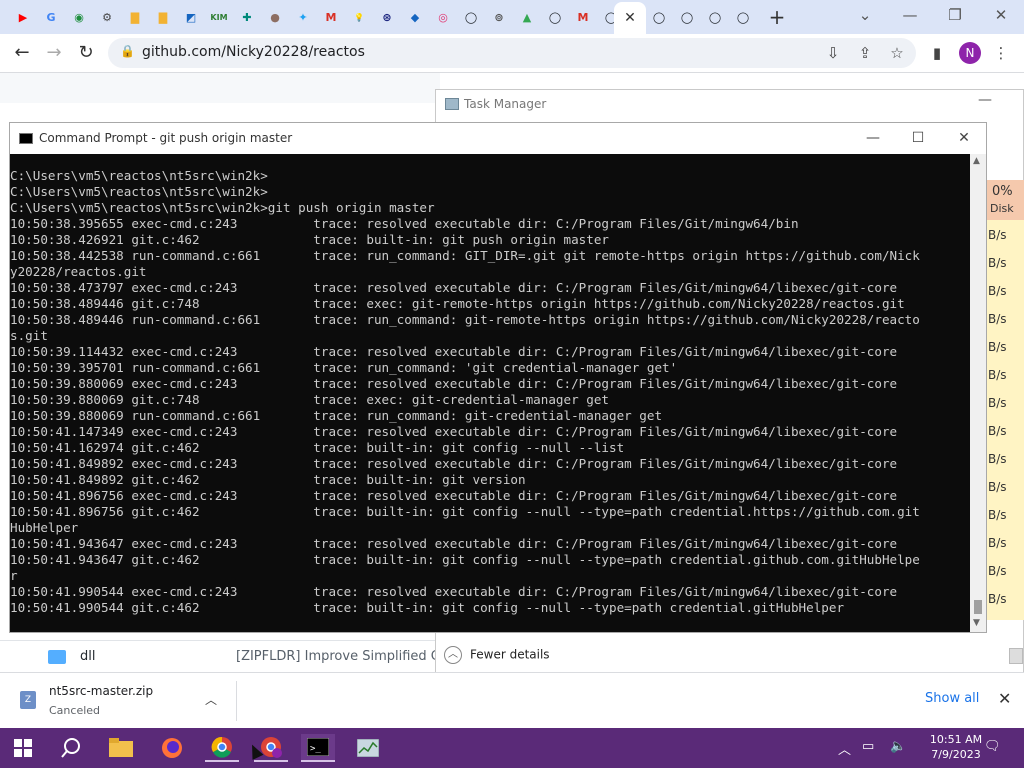 The image size is (1024, 768). I want to click on start-button, so click(23, 748).